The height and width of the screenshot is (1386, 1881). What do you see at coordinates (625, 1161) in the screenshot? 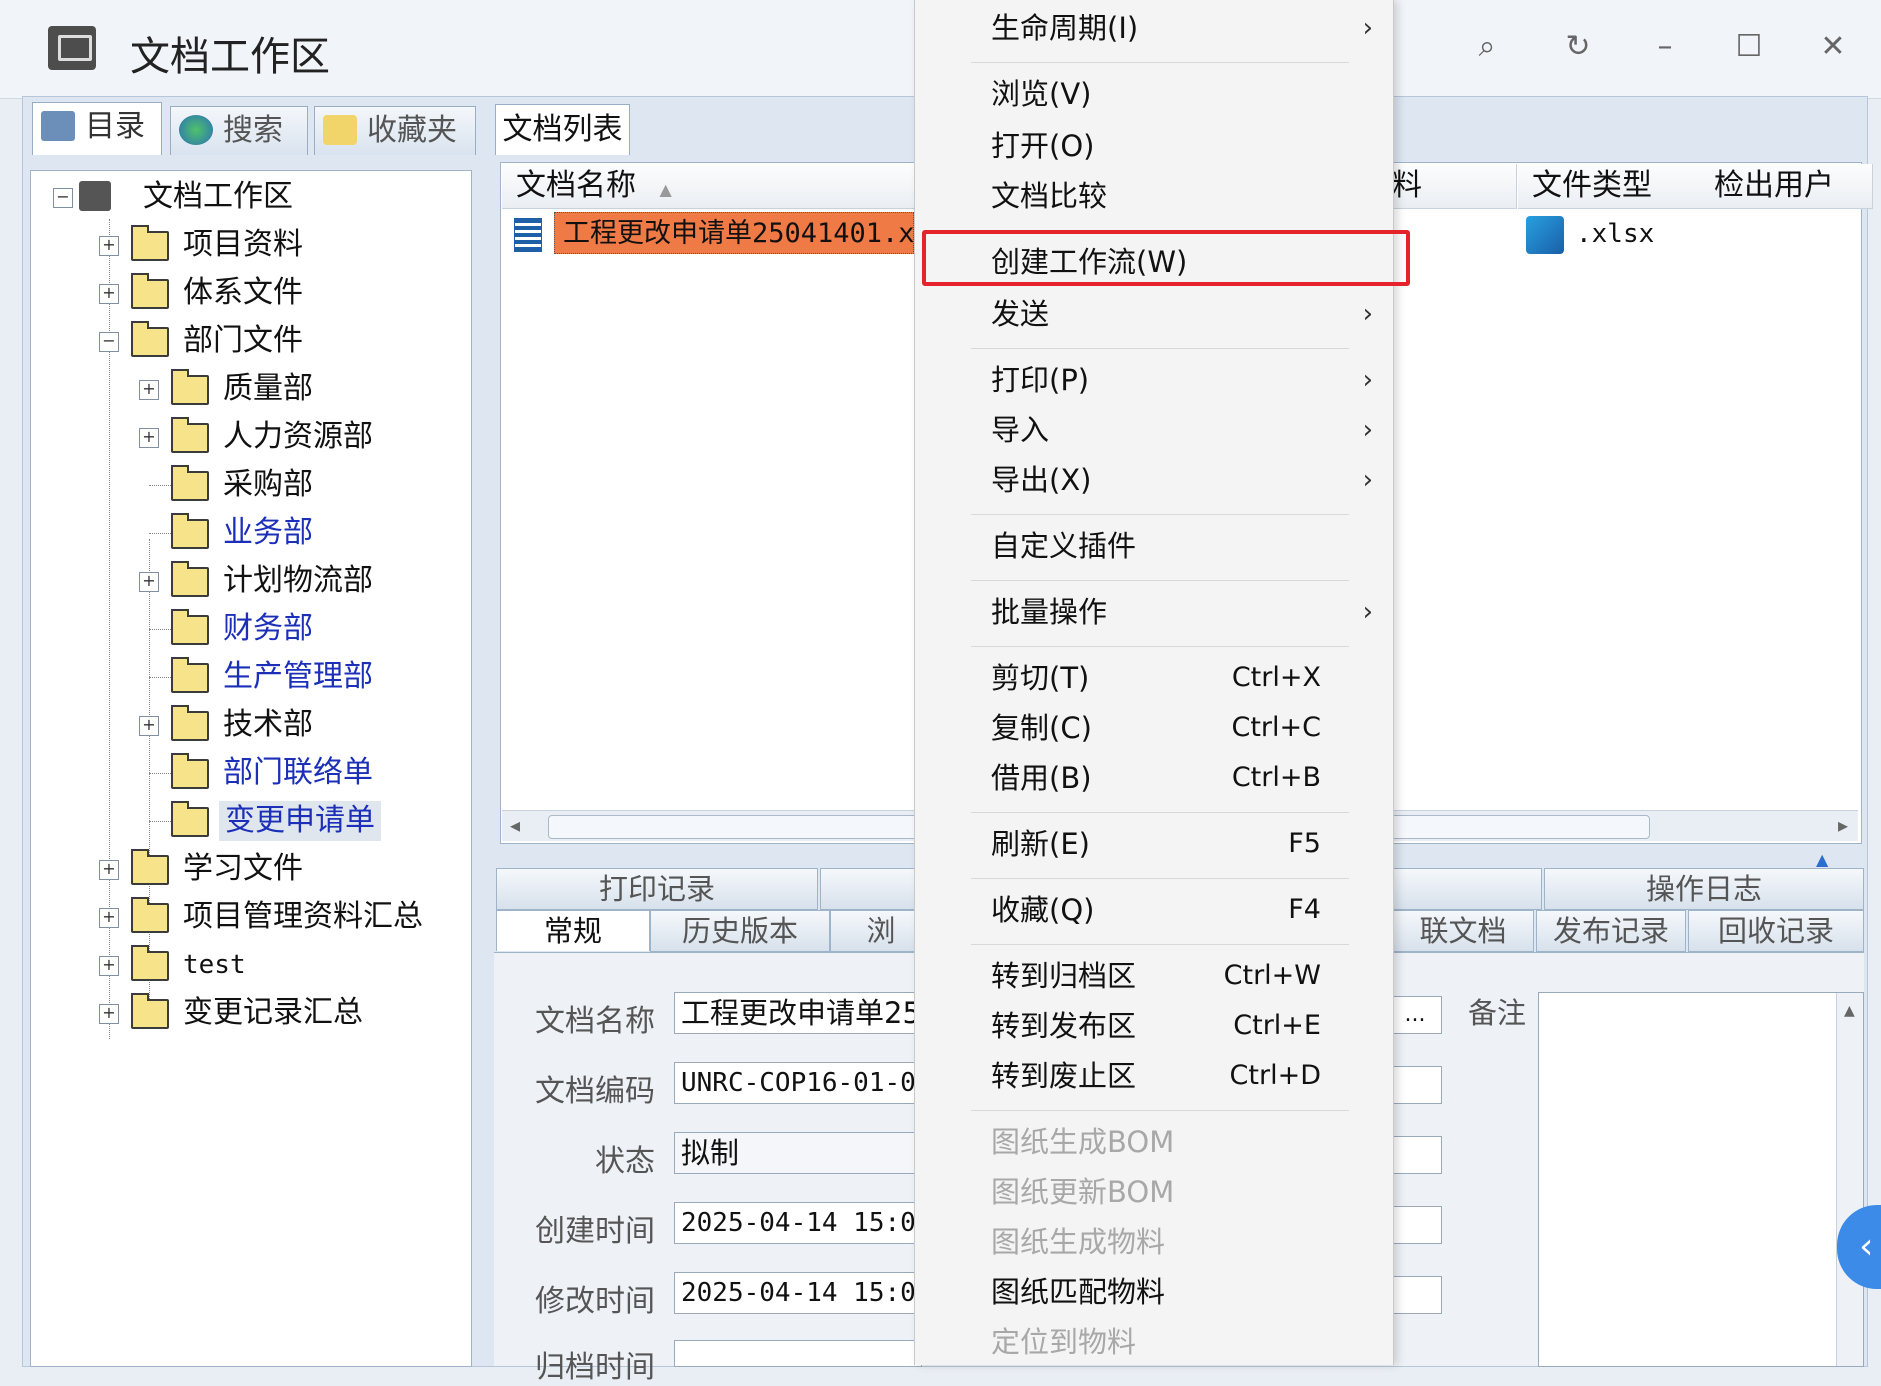
I see `field-label-status: 状态` at bounding box center [625, 1161].